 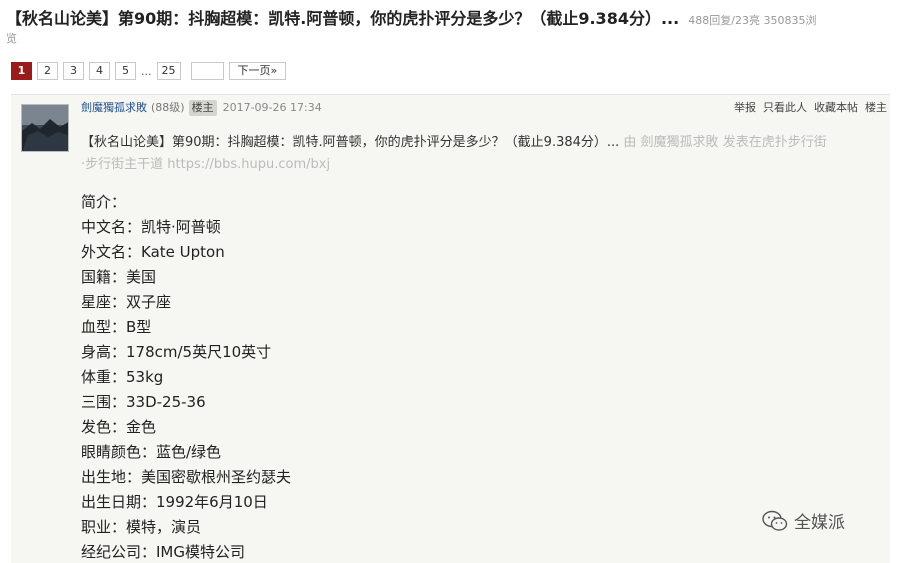 What do you see at coordinates (785, 108) in the screenshot?
I see `only-this-author-link: 只看此人` at bounding box center [785, 108].